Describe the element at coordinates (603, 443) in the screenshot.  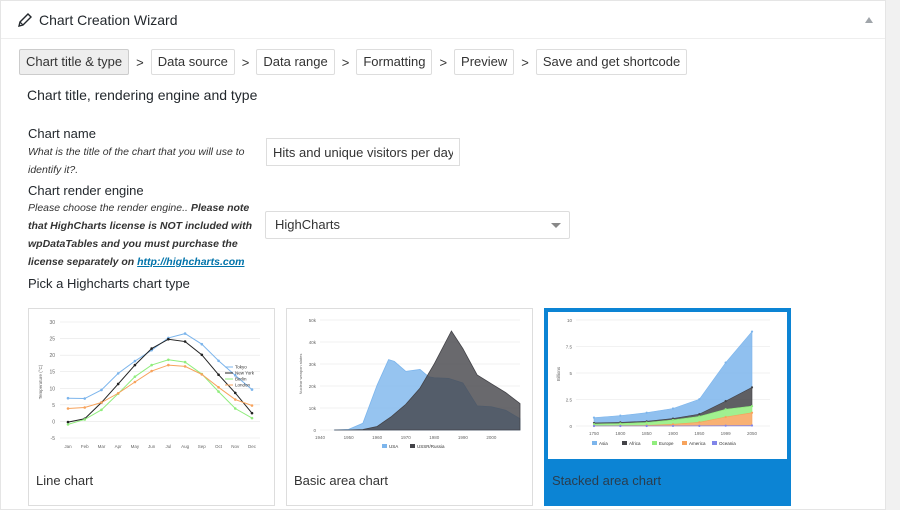
I see `legend-label: Asia` at that location.